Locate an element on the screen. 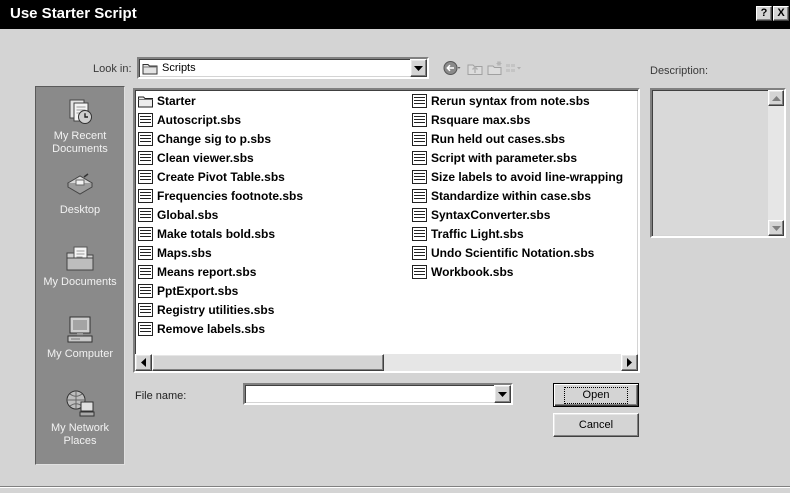 The height and width of the screenshot is (493, 790). place-label: My Computer is located at coordinates (80, 354).